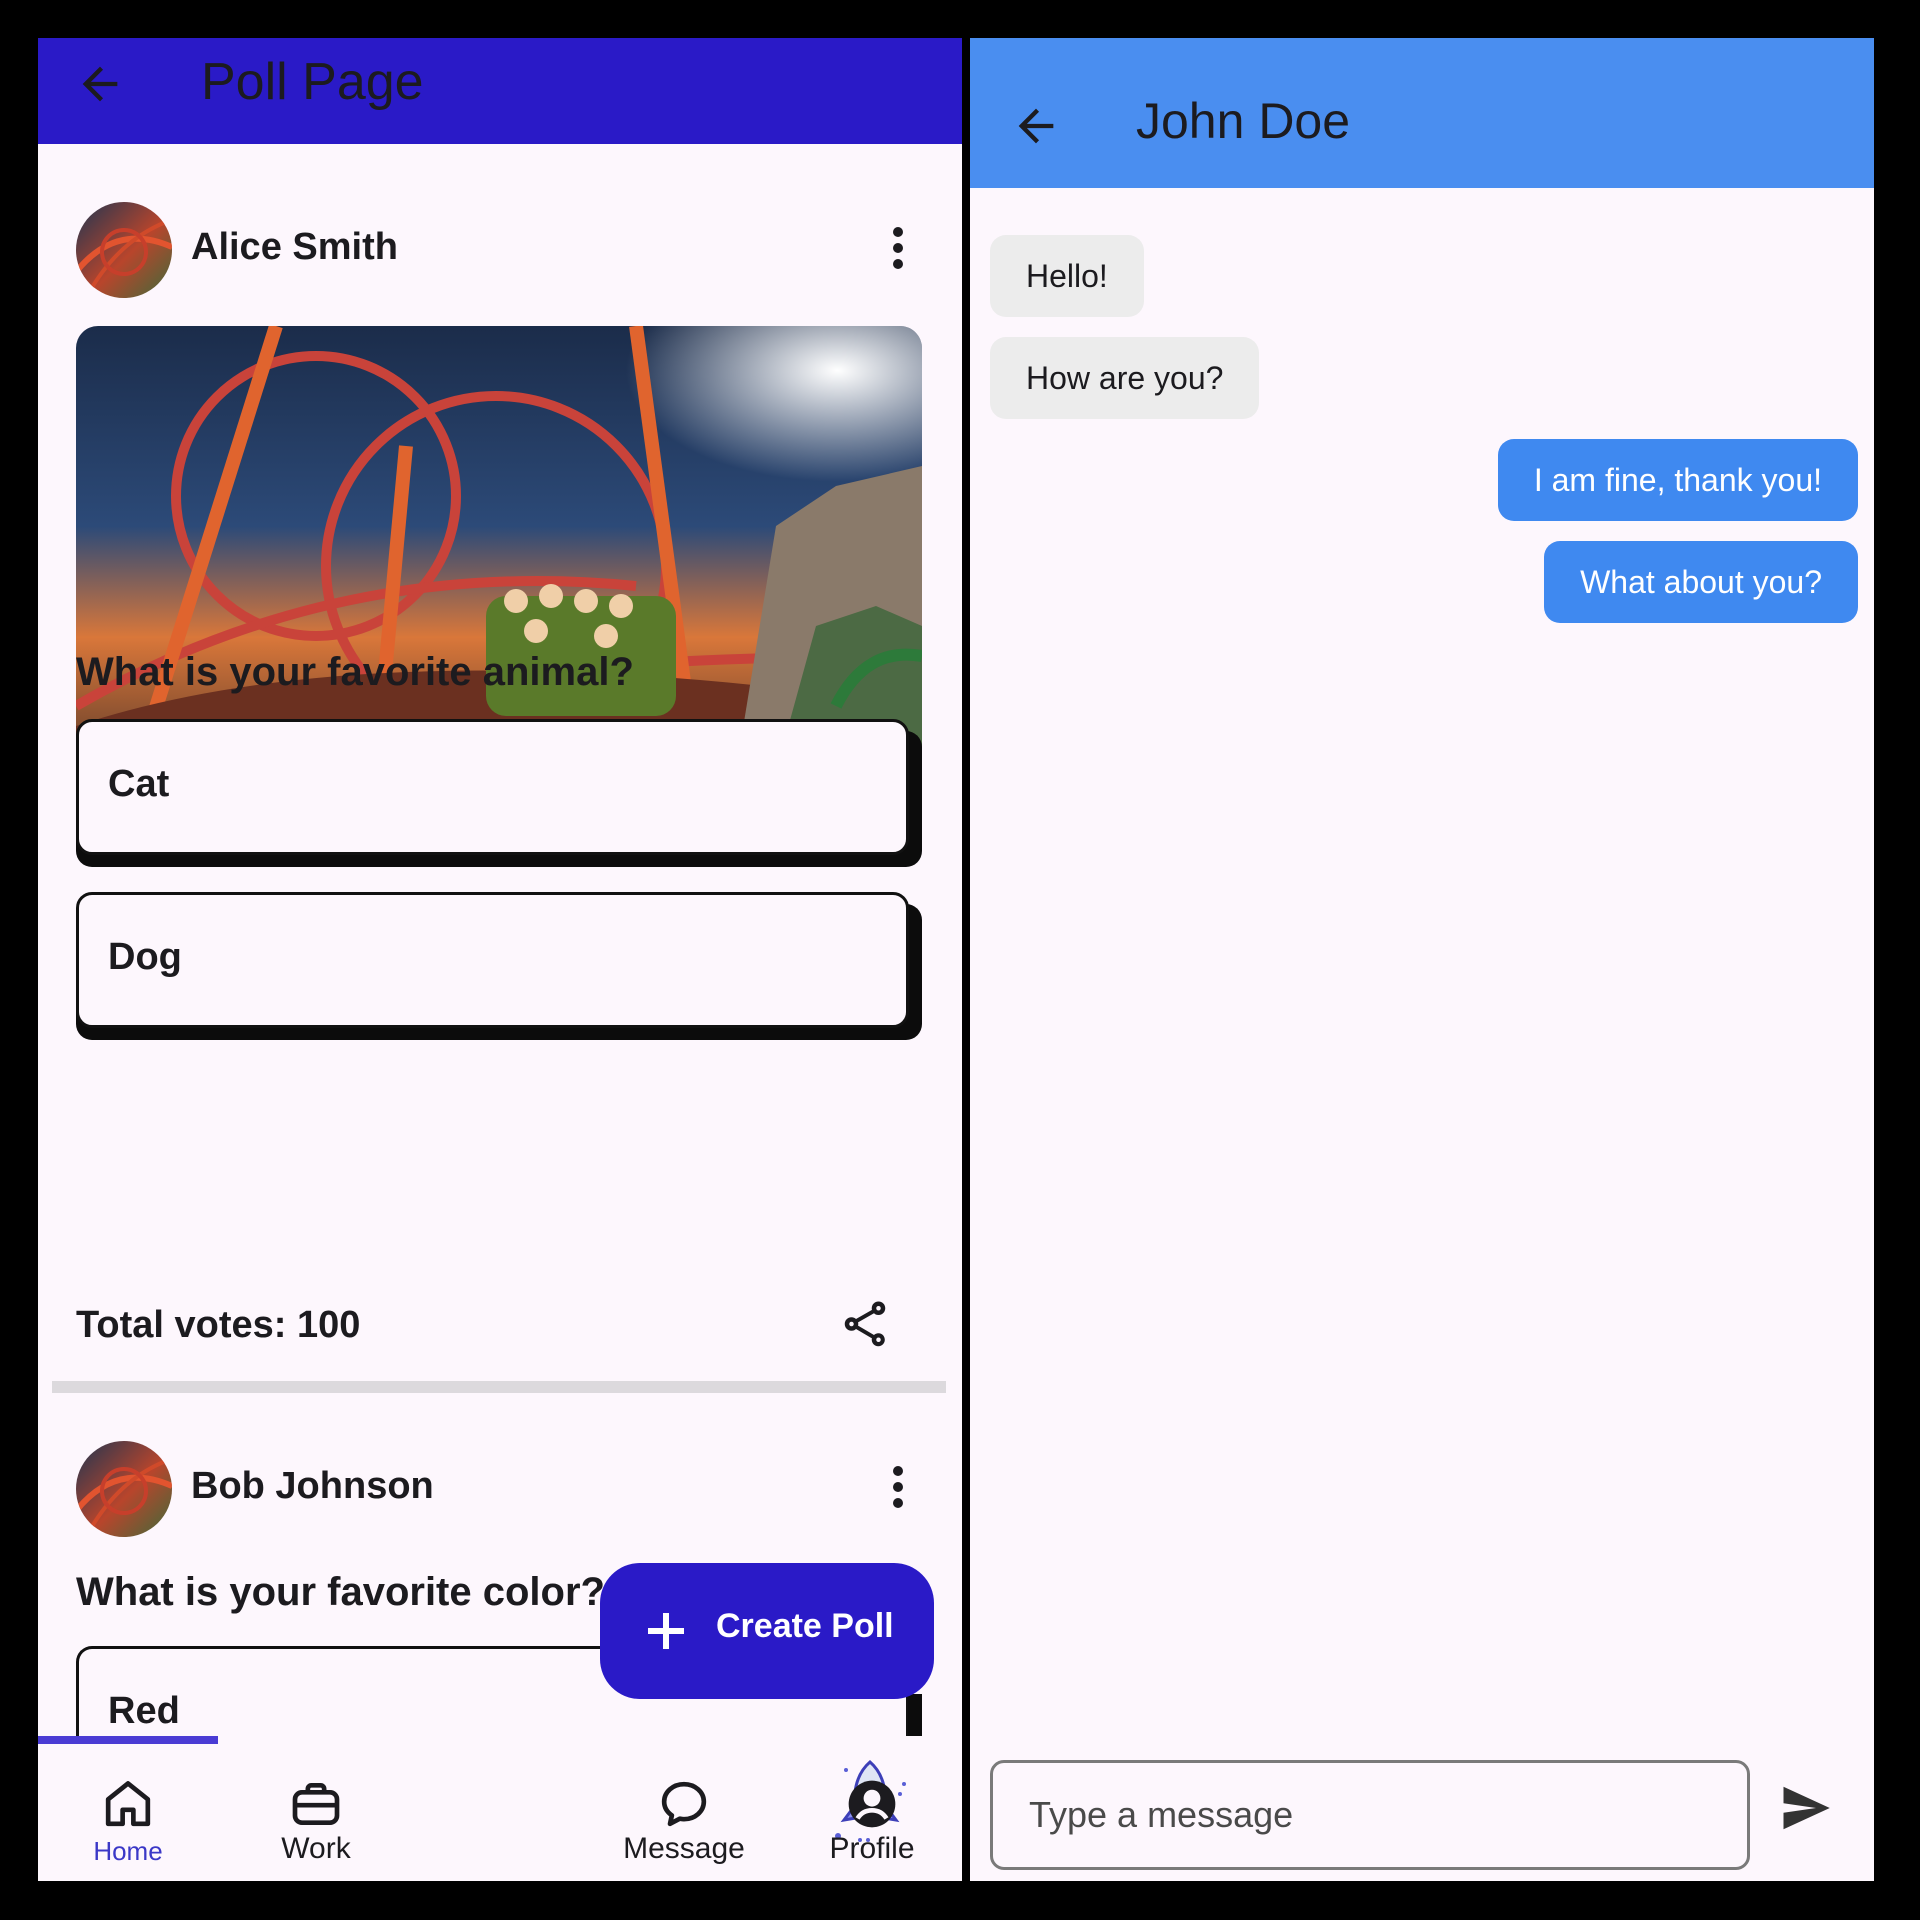 The image size is (1920, 1920). What do you see at coordinates (865, 1324) in the screenshot?
I see `share-icon` at bounding box center [865, 1324].